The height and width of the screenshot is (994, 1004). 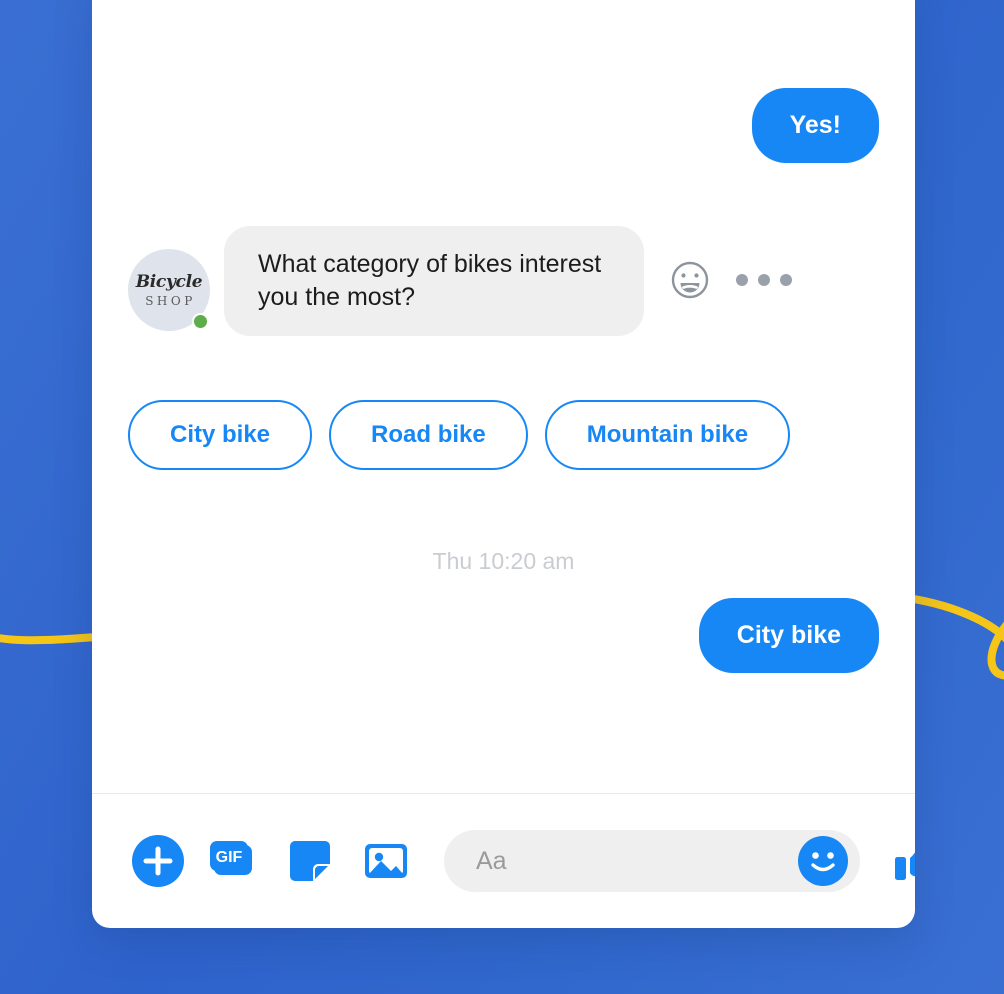 What do you see at coordinates (386, 861) in the screenshot?
I see `photo-icon` at bounding box center [386, 861].